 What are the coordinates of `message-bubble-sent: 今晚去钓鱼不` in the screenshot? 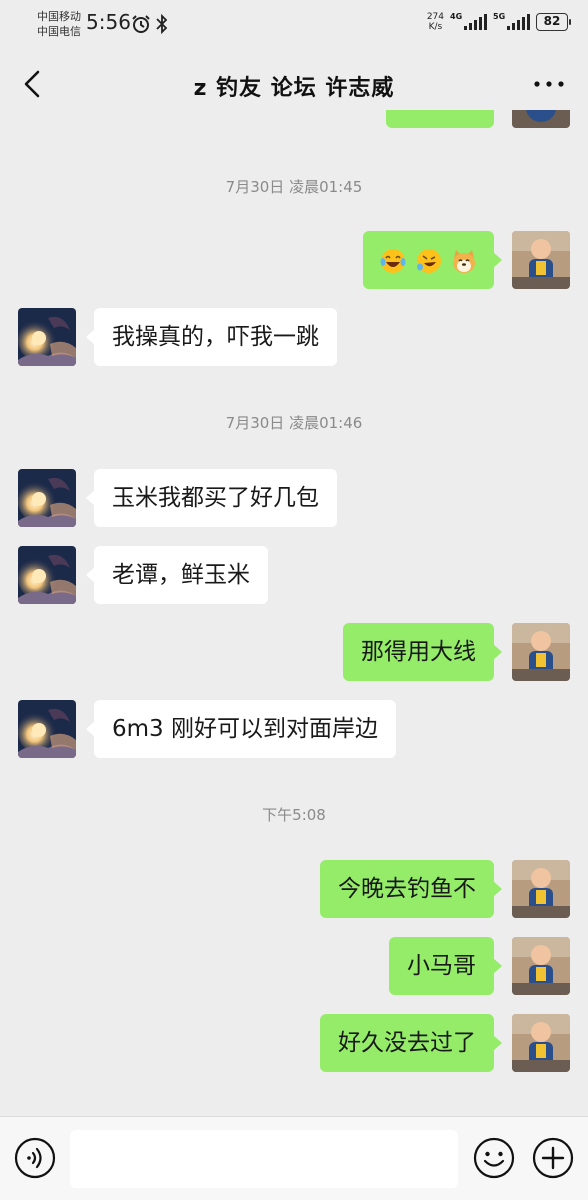 It's located at (411, 889).